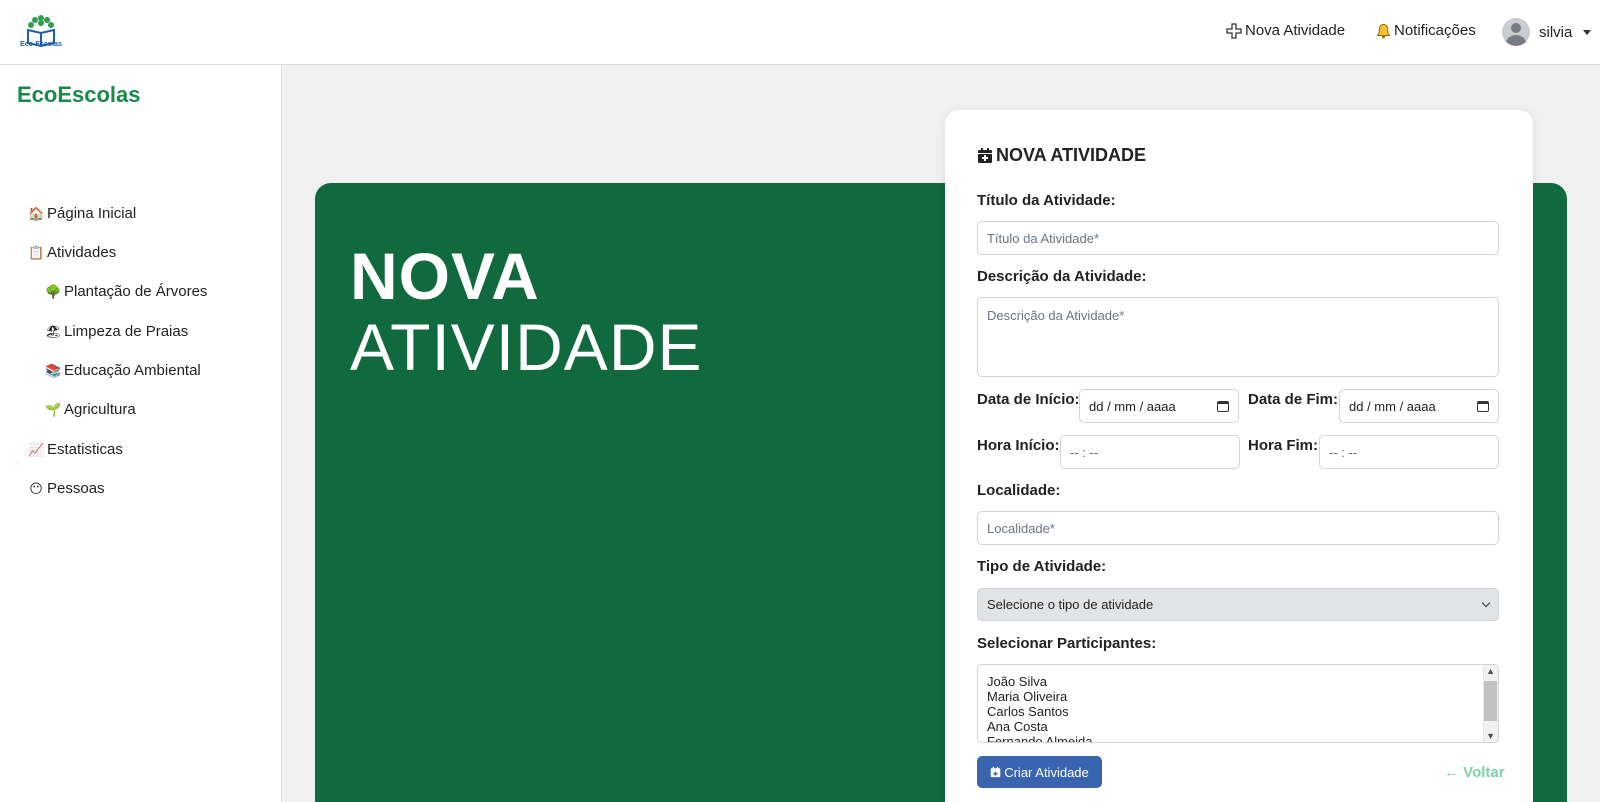 Image resolution: width=1600 pixels, height=802 pixels. I want to click on plus-icon, so click(1234, 30).